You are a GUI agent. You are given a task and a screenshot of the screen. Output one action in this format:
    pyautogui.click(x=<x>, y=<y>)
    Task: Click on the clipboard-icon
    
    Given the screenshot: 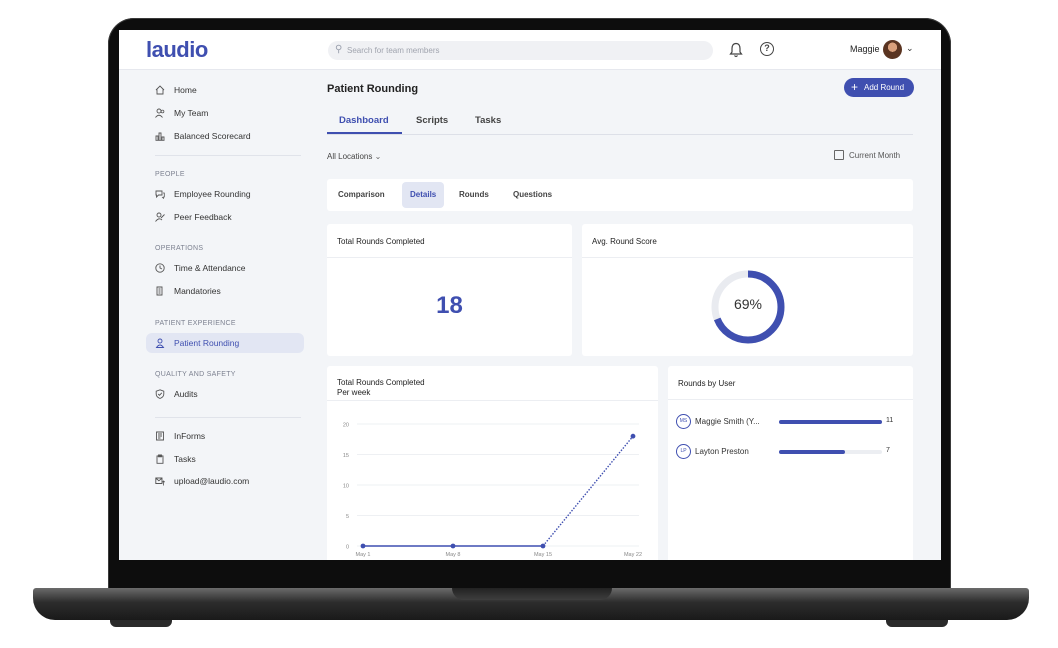 What is the action you would take?
    pyautogui.click(x=160, y=459)
    